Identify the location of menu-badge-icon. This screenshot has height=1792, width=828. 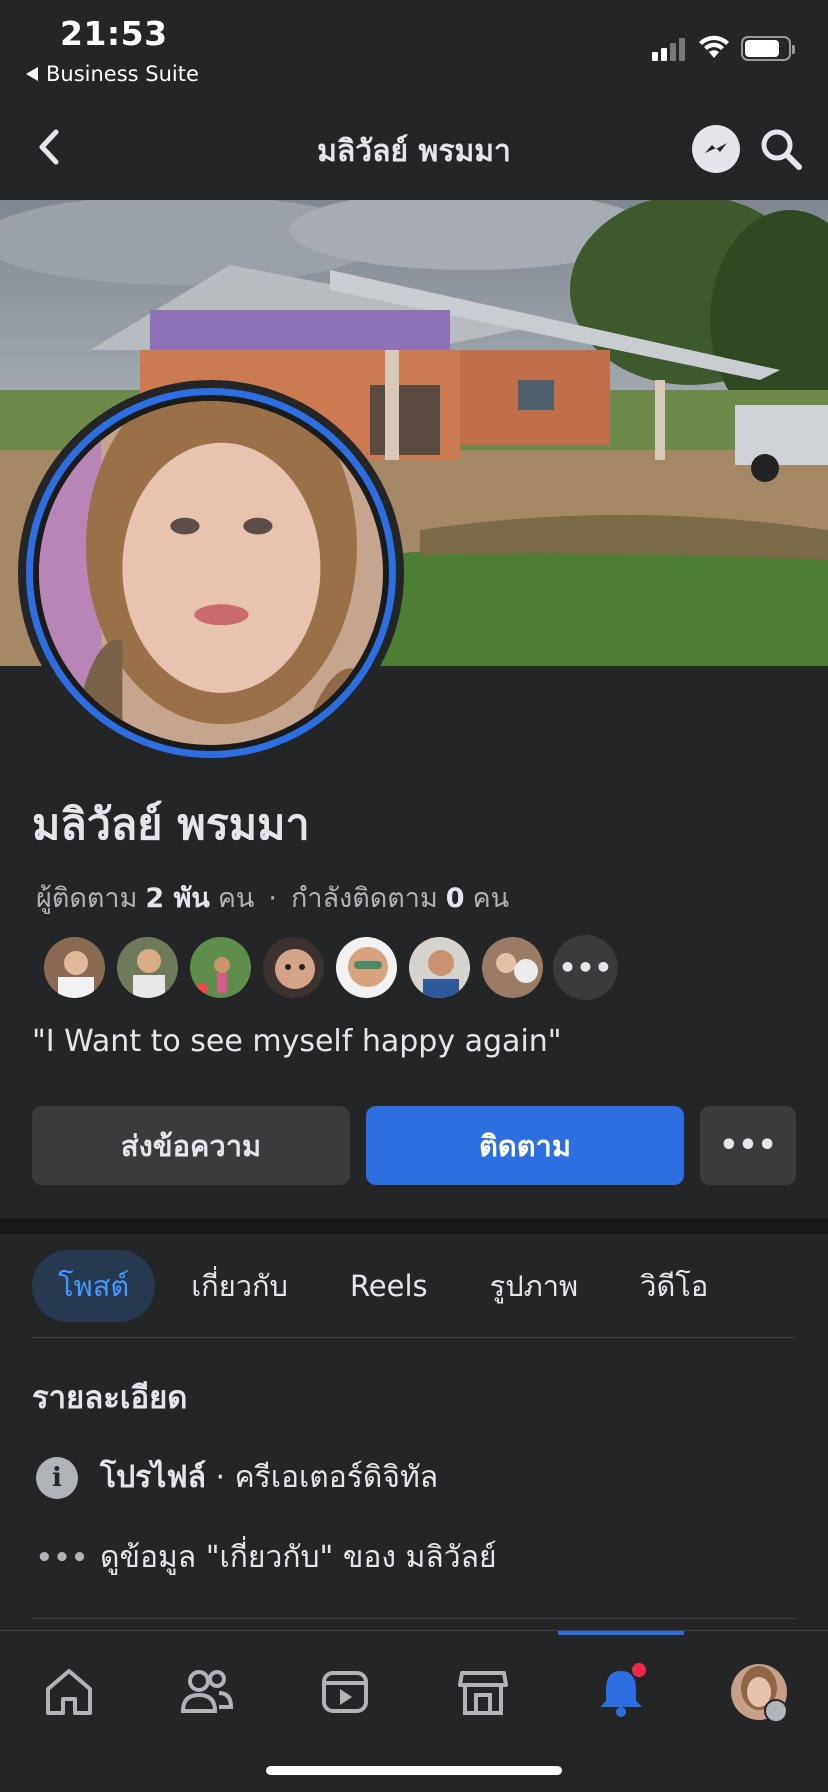
(776, 1711).